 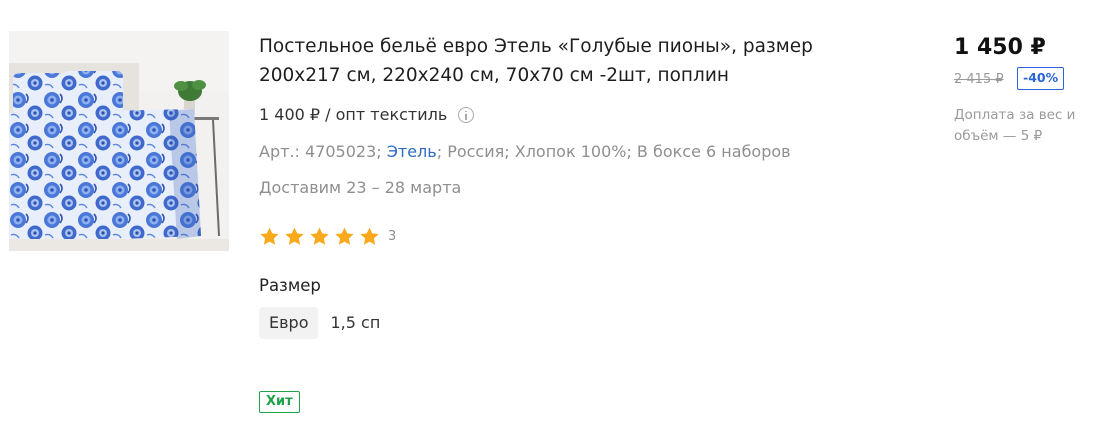 I want to click on size-option-euro: Евро, so click(x=289, y=323).